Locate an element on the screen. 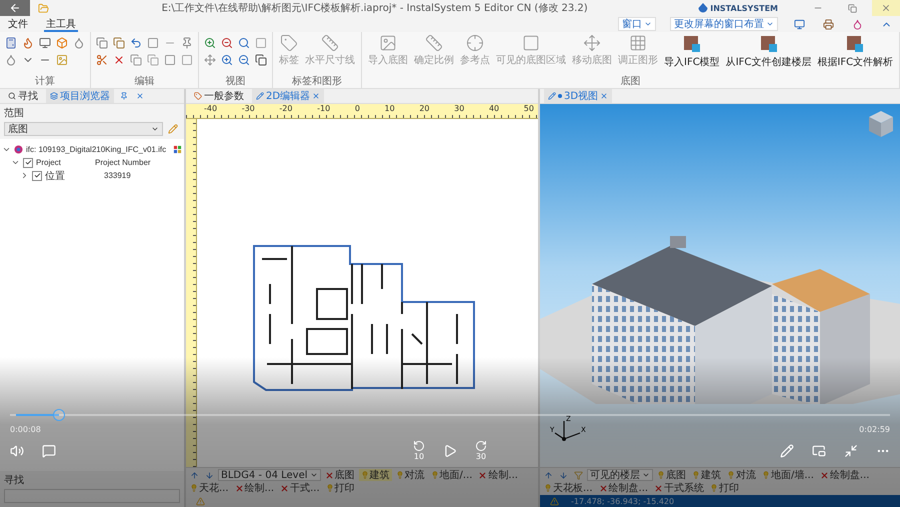  panel-tab: 寻找 is located at coordinates (23, 96).